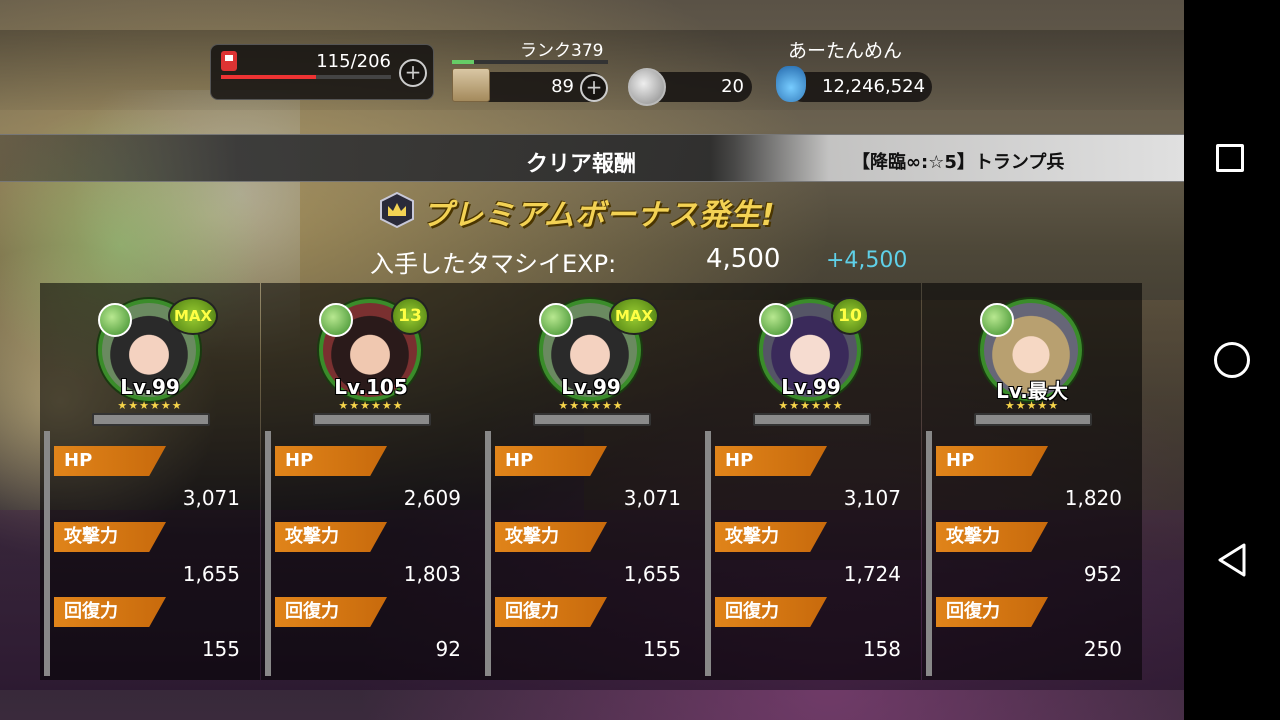  What do you see at coordinates (850, 316) in the screenshot?
I see `level-up-badge: 10` at bounding box center [850, 316].